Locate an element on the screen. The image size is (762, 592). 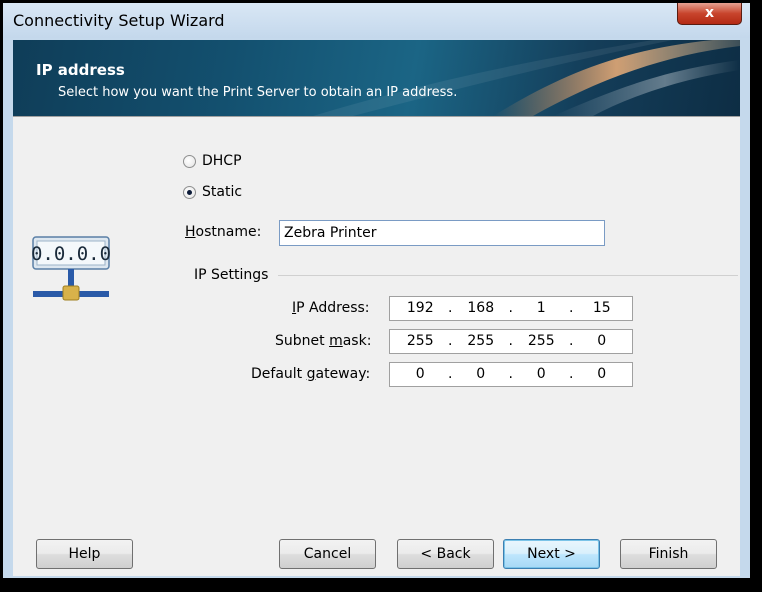
icon-ip-readout: 0.0.0.0 is located at coordinates (71, 254).